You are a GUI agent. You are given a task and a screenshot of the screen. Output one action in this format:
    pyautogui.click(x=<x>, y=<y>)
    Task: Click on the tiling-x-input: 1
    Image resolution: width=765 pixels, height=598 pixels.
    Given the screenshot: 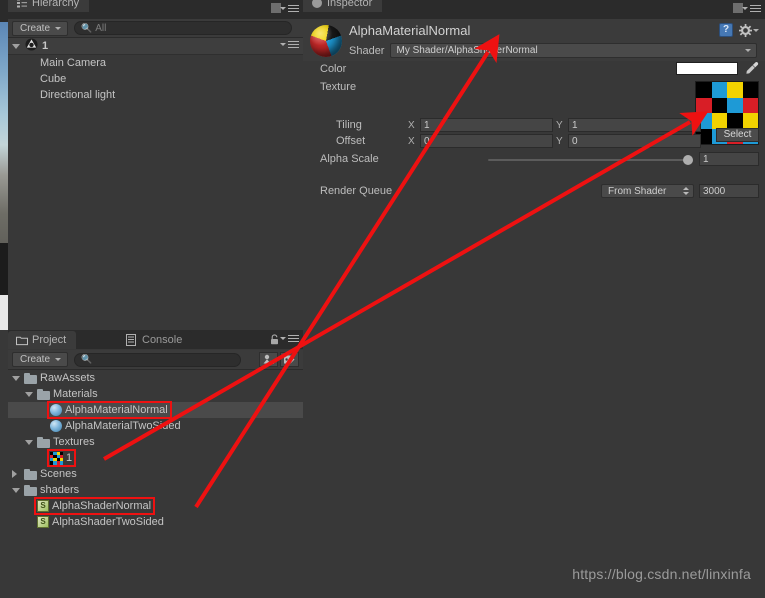 What is the action you would take?
    pyautogui.click(x=486, y=125)
    